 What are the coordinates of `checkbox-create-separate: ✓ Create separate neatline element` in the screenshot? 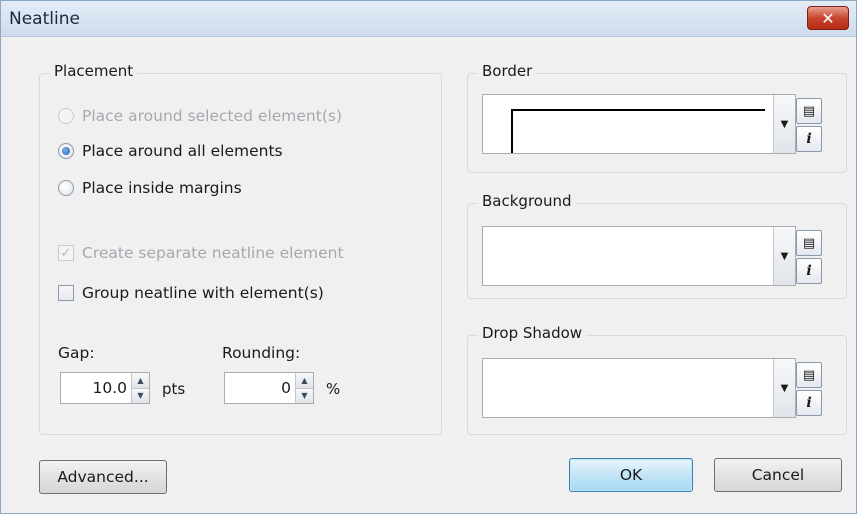 It's located at (201, 253).